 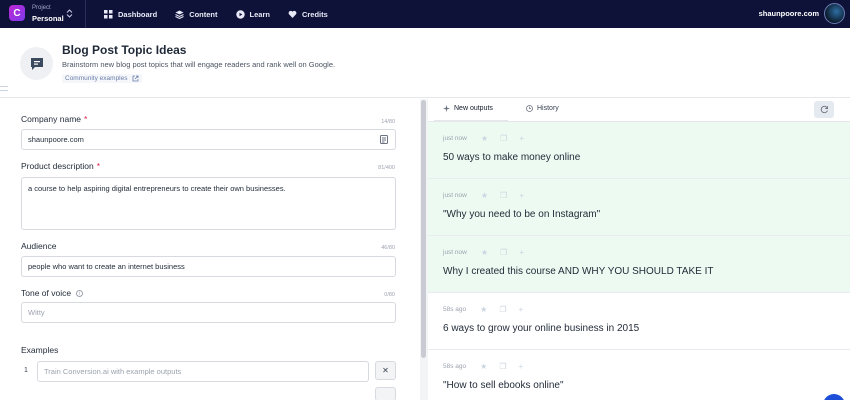 What do you see at coordinates (80, 294) in the screenshot?
I see `info-icon: i` at bounding box center [80, 294].